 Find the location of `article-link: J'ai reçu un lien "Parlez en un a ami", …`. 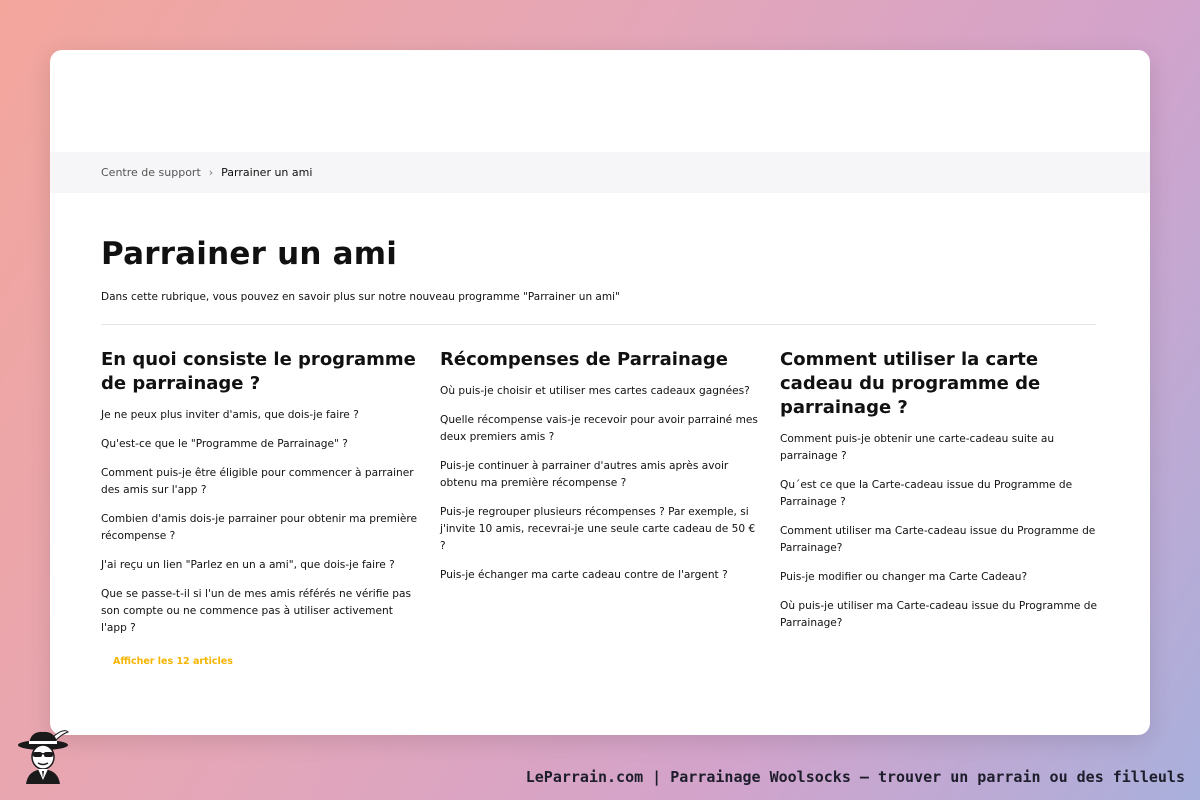

article-link: J'ai reçu un lien "Parlez en un a ami", … is located at coordinates (260, 565).